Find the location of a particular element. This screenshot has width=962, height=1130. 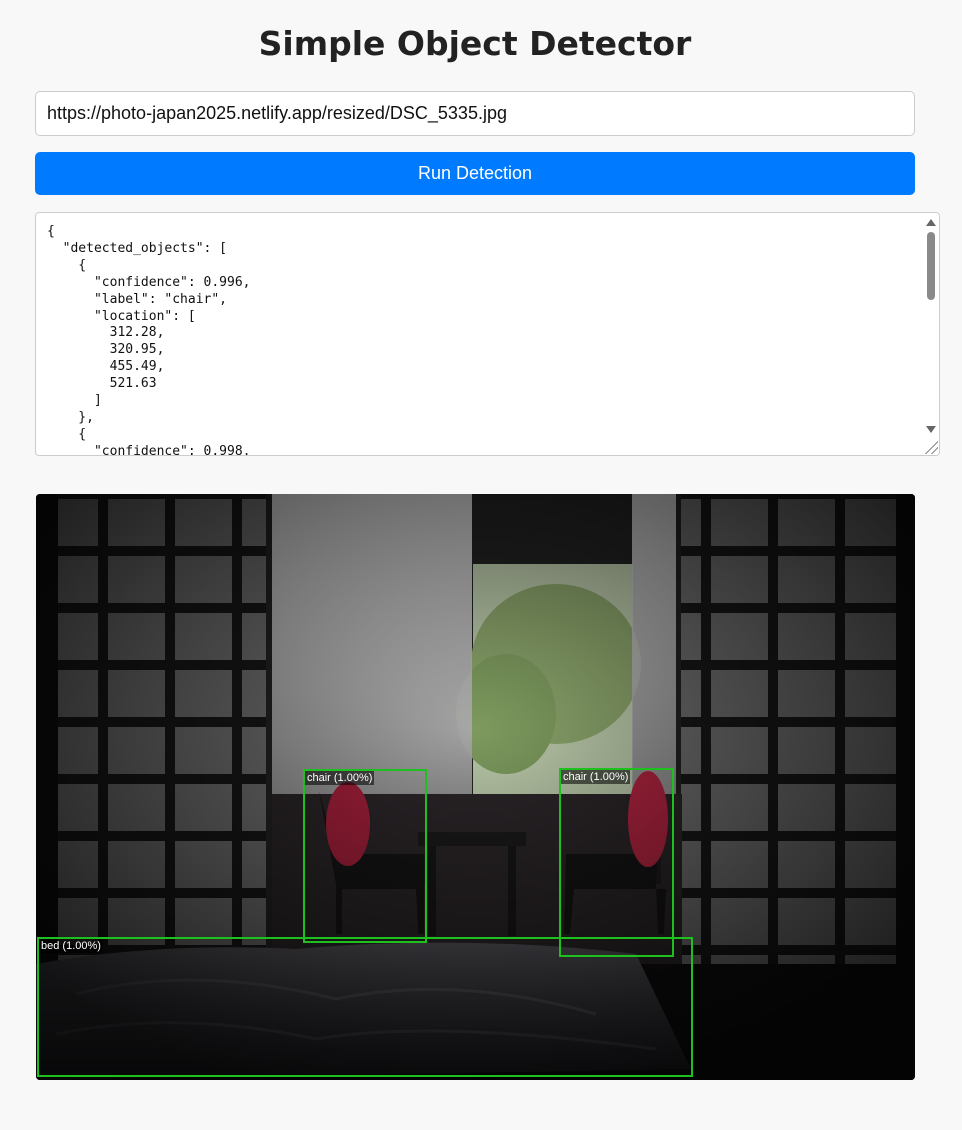

scroll-down-arrow-icon is located at coordinates (931, 429).